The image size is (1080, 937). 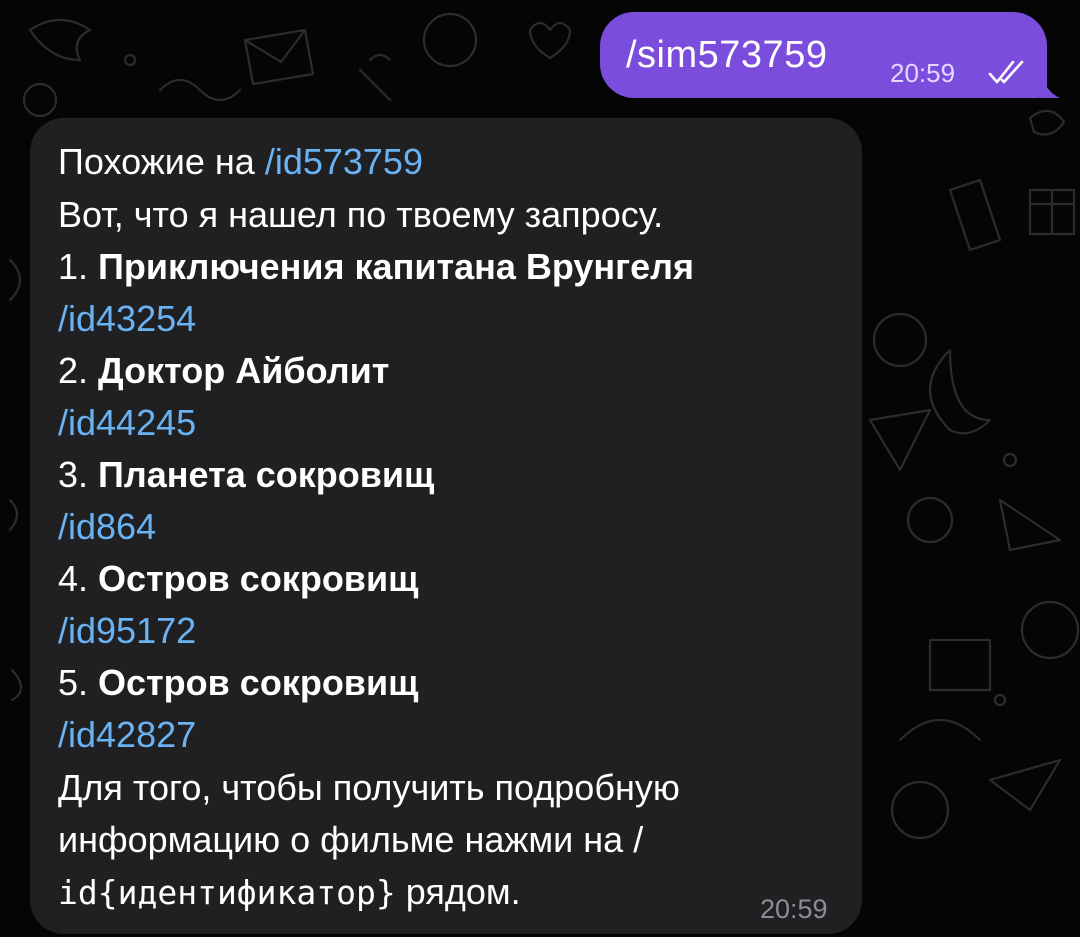 I want to click on outgoing-bubble-tail, so click(x=1050, y=85).